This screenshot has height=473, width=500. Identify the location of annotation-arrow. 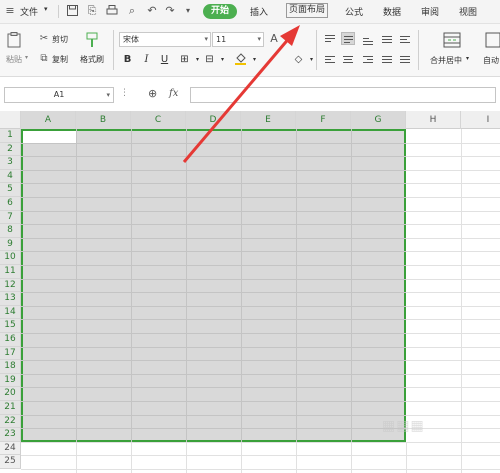
(241, 94).